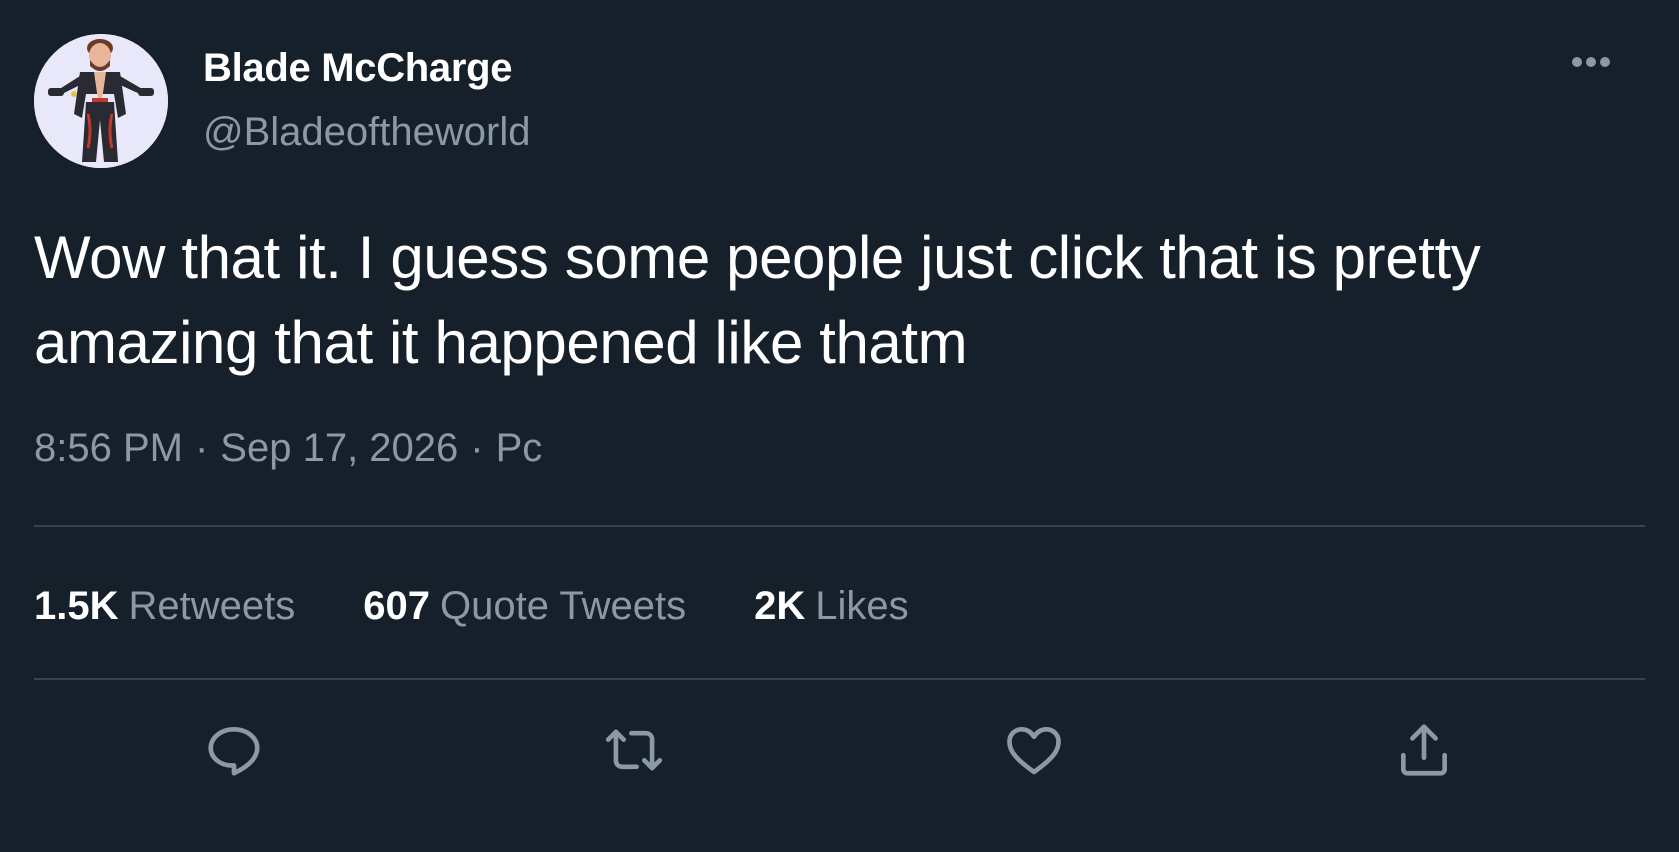 The height and width of the screenshot is (852, 1679). I want to click on more-options-icon, so click(1591, 62).